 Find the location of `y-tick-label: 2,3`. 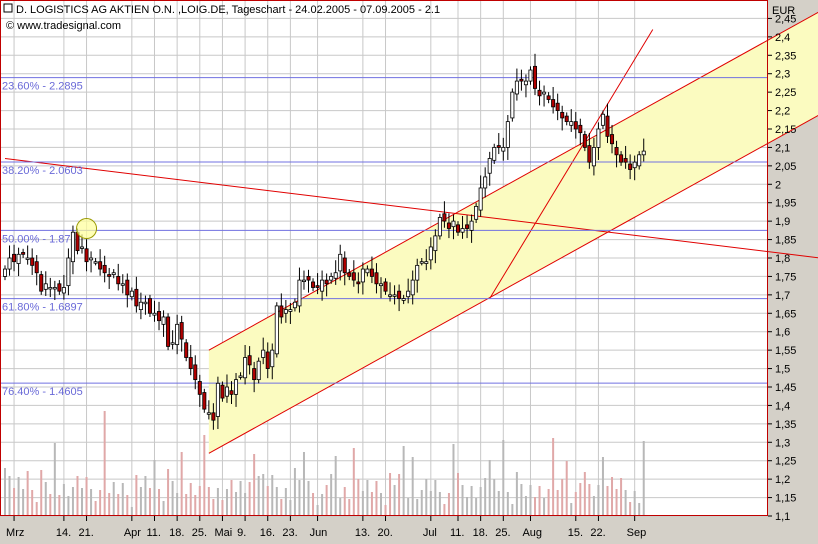

y-tick-label: 2,3 is located at coordinates (782, 75).